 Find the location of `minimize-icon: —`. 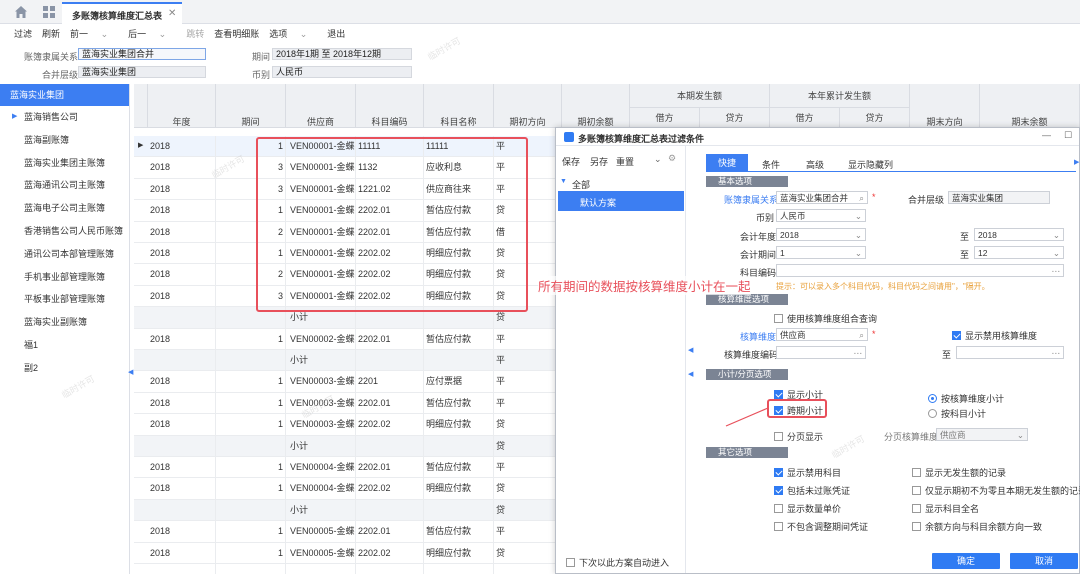

minimize-icon: — is located at coordinates (1046, 135).